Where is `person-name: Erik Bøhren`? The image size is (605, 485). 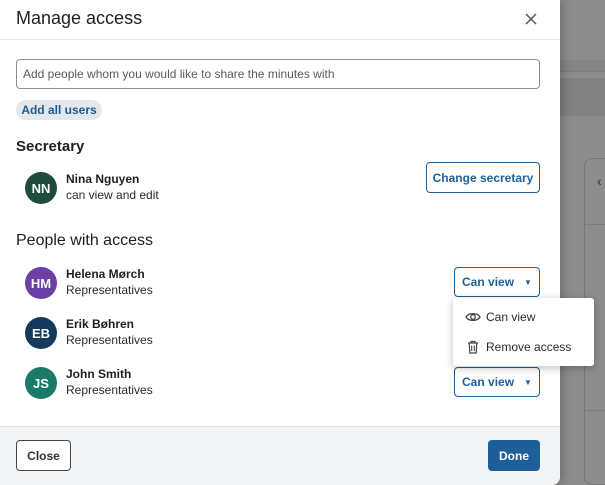
person-name: Erik Bøhren is located at coordinates (100, 324).